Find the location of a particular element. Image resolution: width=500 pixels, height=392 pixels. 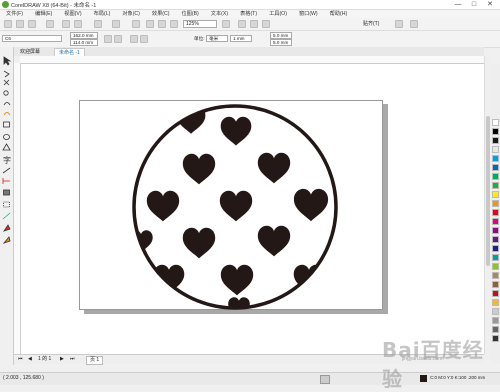

cursor-coordinates: ( 2.003 , 125.680 ) is located at coordinates (23, 378).